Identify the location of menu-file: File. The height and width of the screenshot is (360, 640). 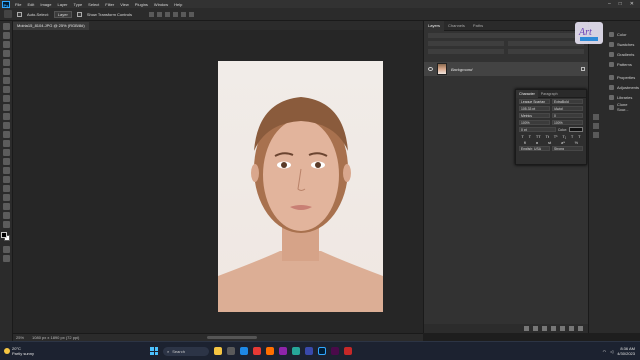
(18, 4).